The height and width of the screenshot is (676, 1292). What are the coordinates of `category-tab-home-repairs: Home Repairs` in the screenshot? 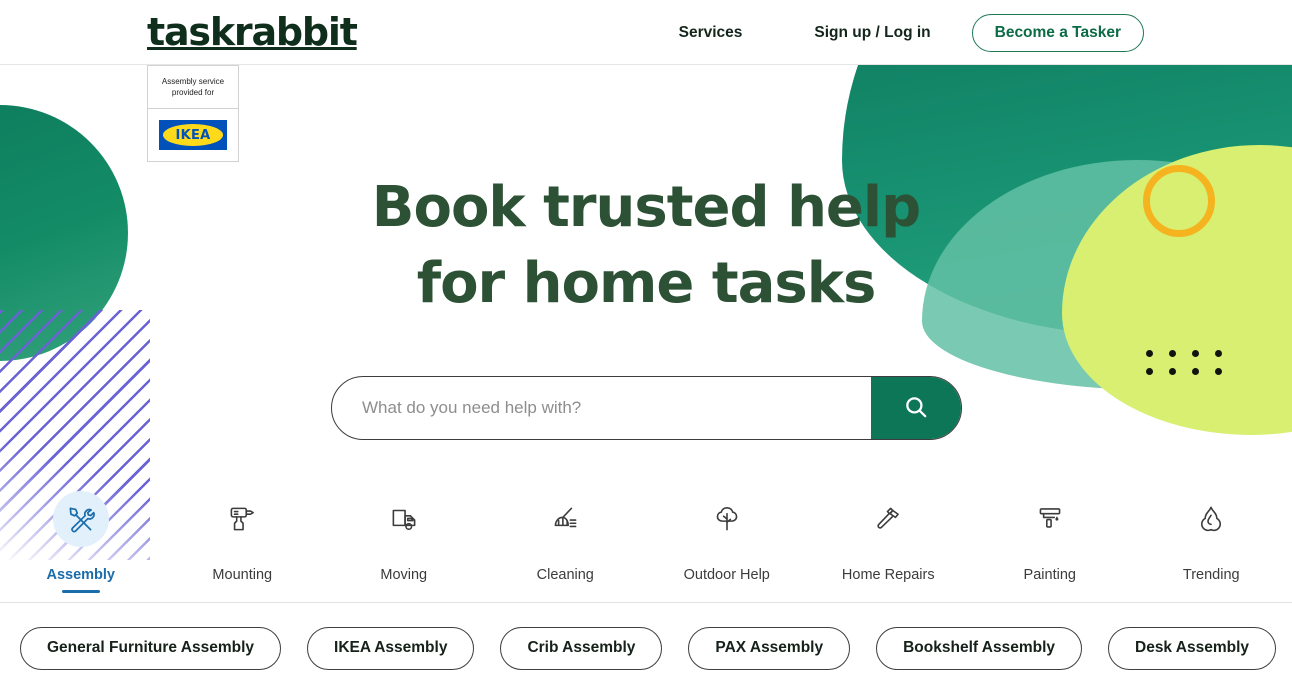 It's located at (889, 548).